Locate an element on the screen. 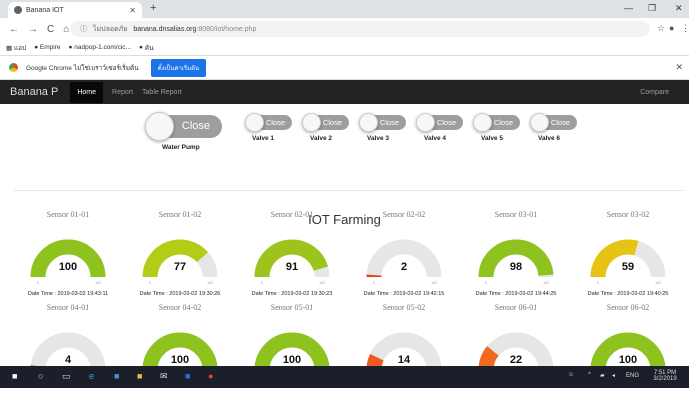 The image size is (689, 393). tray-chevron-icon: ^ is located at coordinates (589, 375).